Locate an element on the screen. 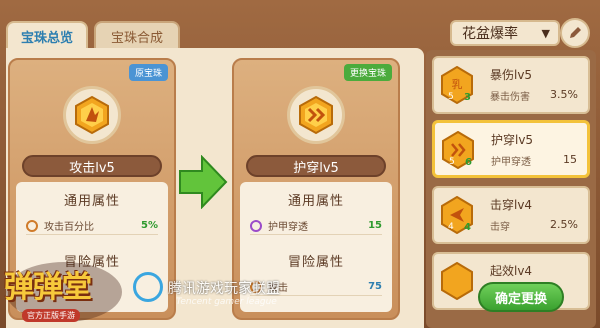 Image resolution: width=600 pixels, height=328 pixels. attr-row: 攻击百分比 5% is located at coordinates (92, 226).